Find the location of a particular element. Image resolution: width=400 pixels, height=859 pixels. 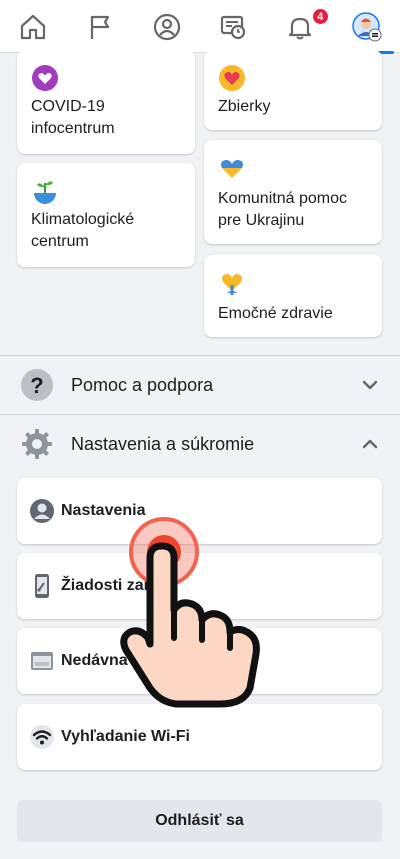

covid-heart-icon is located at coordinates (45, 78).